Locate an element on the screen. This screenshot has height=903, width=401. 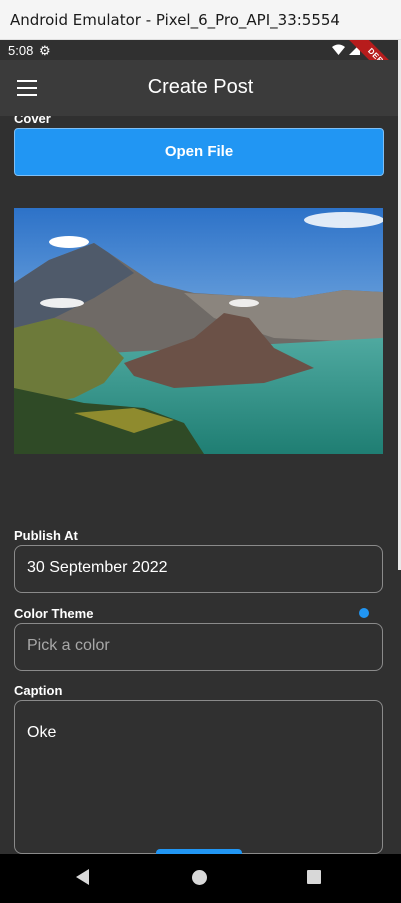
page-title: Create Post is located at coordinates (200, 87).